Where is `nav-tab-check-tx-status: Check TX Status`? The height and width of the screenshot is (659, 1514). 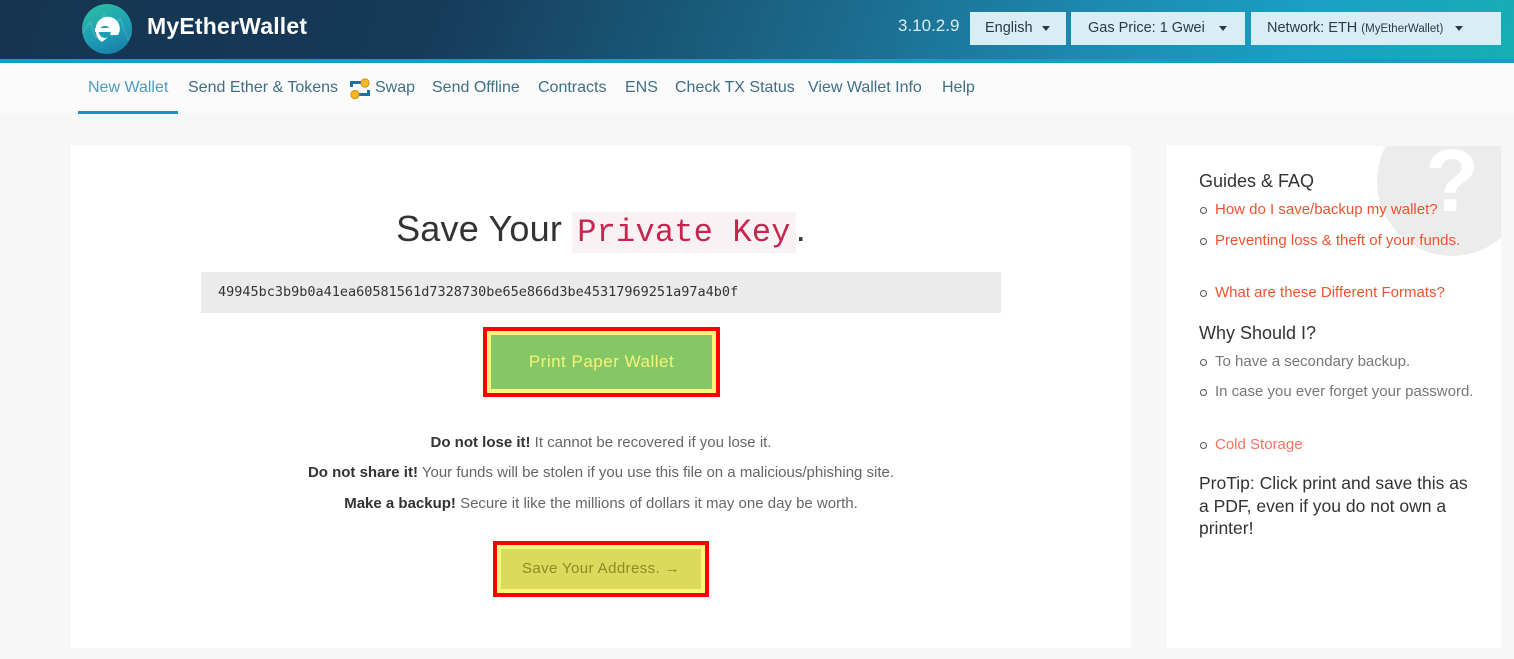 nav-tab-check-tx-status: Check TX Status is located at coordinates (735, 88).